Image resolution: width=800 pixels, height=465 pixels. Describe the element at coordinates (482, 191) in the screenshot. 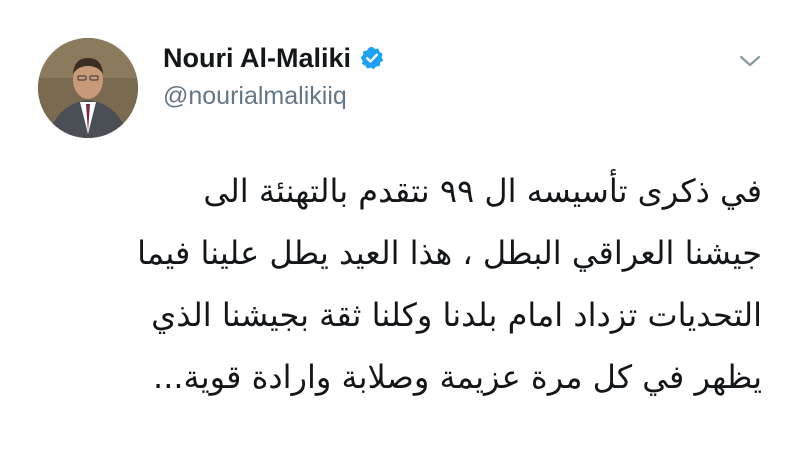

I see `tweet-line: في ذكرى تأسيسه ال ٩٩ نتقدم بالتهنئة الى` at that location.